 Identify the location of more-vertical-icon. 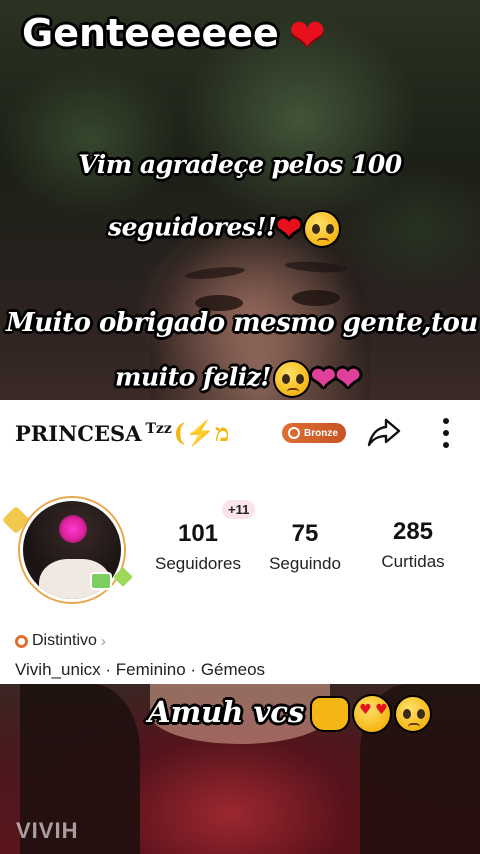
(446, 433).